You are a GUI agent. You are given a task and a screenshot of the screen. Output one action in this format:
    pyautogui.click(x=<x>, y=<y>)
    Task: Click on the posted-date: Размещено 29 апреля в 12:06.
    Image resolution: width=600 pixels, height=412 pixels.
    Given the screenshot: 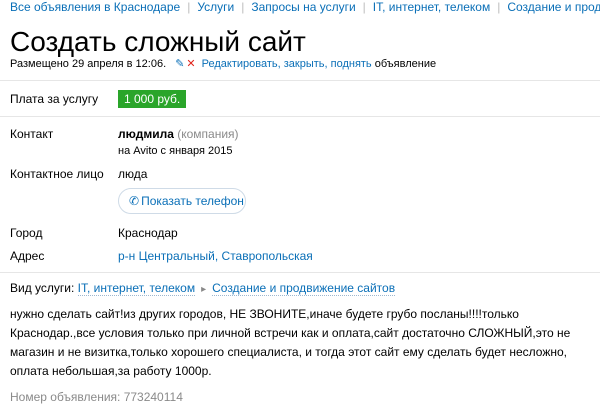 What is the action you would take?
    pyautogui.click(x=88, y=64)
    